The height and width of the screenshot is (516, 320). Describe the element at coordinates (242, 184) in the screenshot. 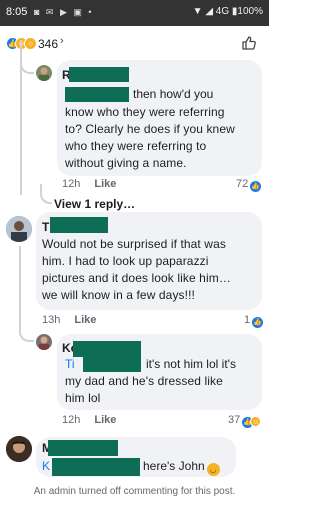

I see `comment-reaction-count: 72` at that location.